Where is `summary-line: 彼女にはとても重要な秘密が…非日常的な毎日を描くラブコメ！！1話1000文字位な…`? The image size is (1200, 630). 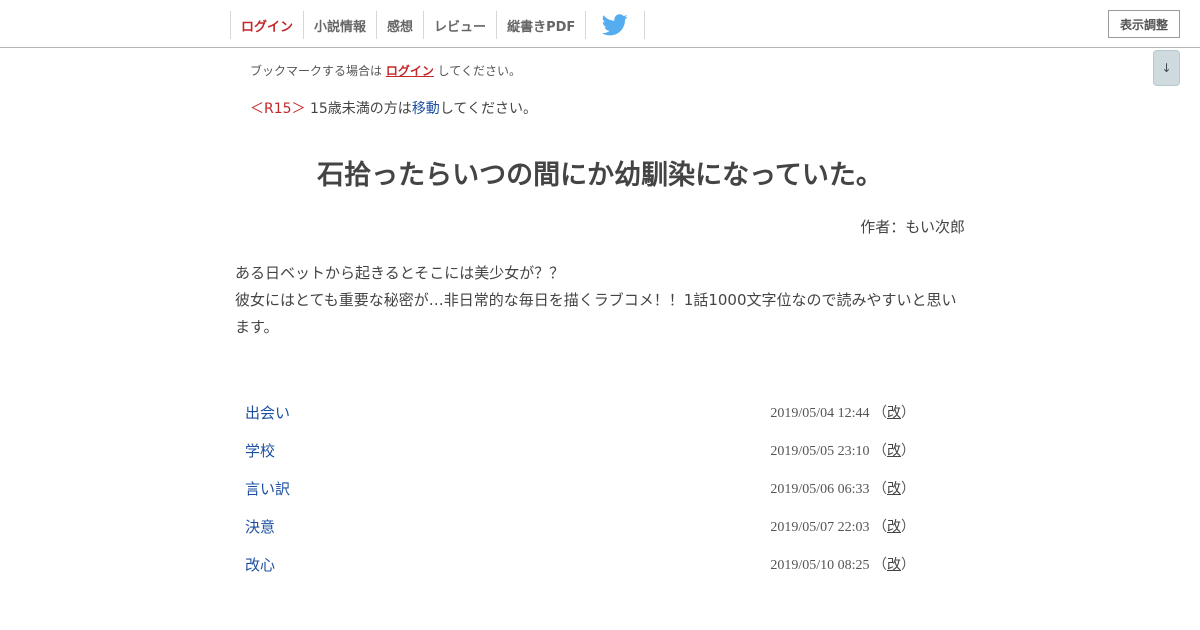
summary-line: 彼女にはとても重要な秘密が…非日常的な毎日を描くラブコメ！！1話1000文字位な… is located at coordinates (596, 313).